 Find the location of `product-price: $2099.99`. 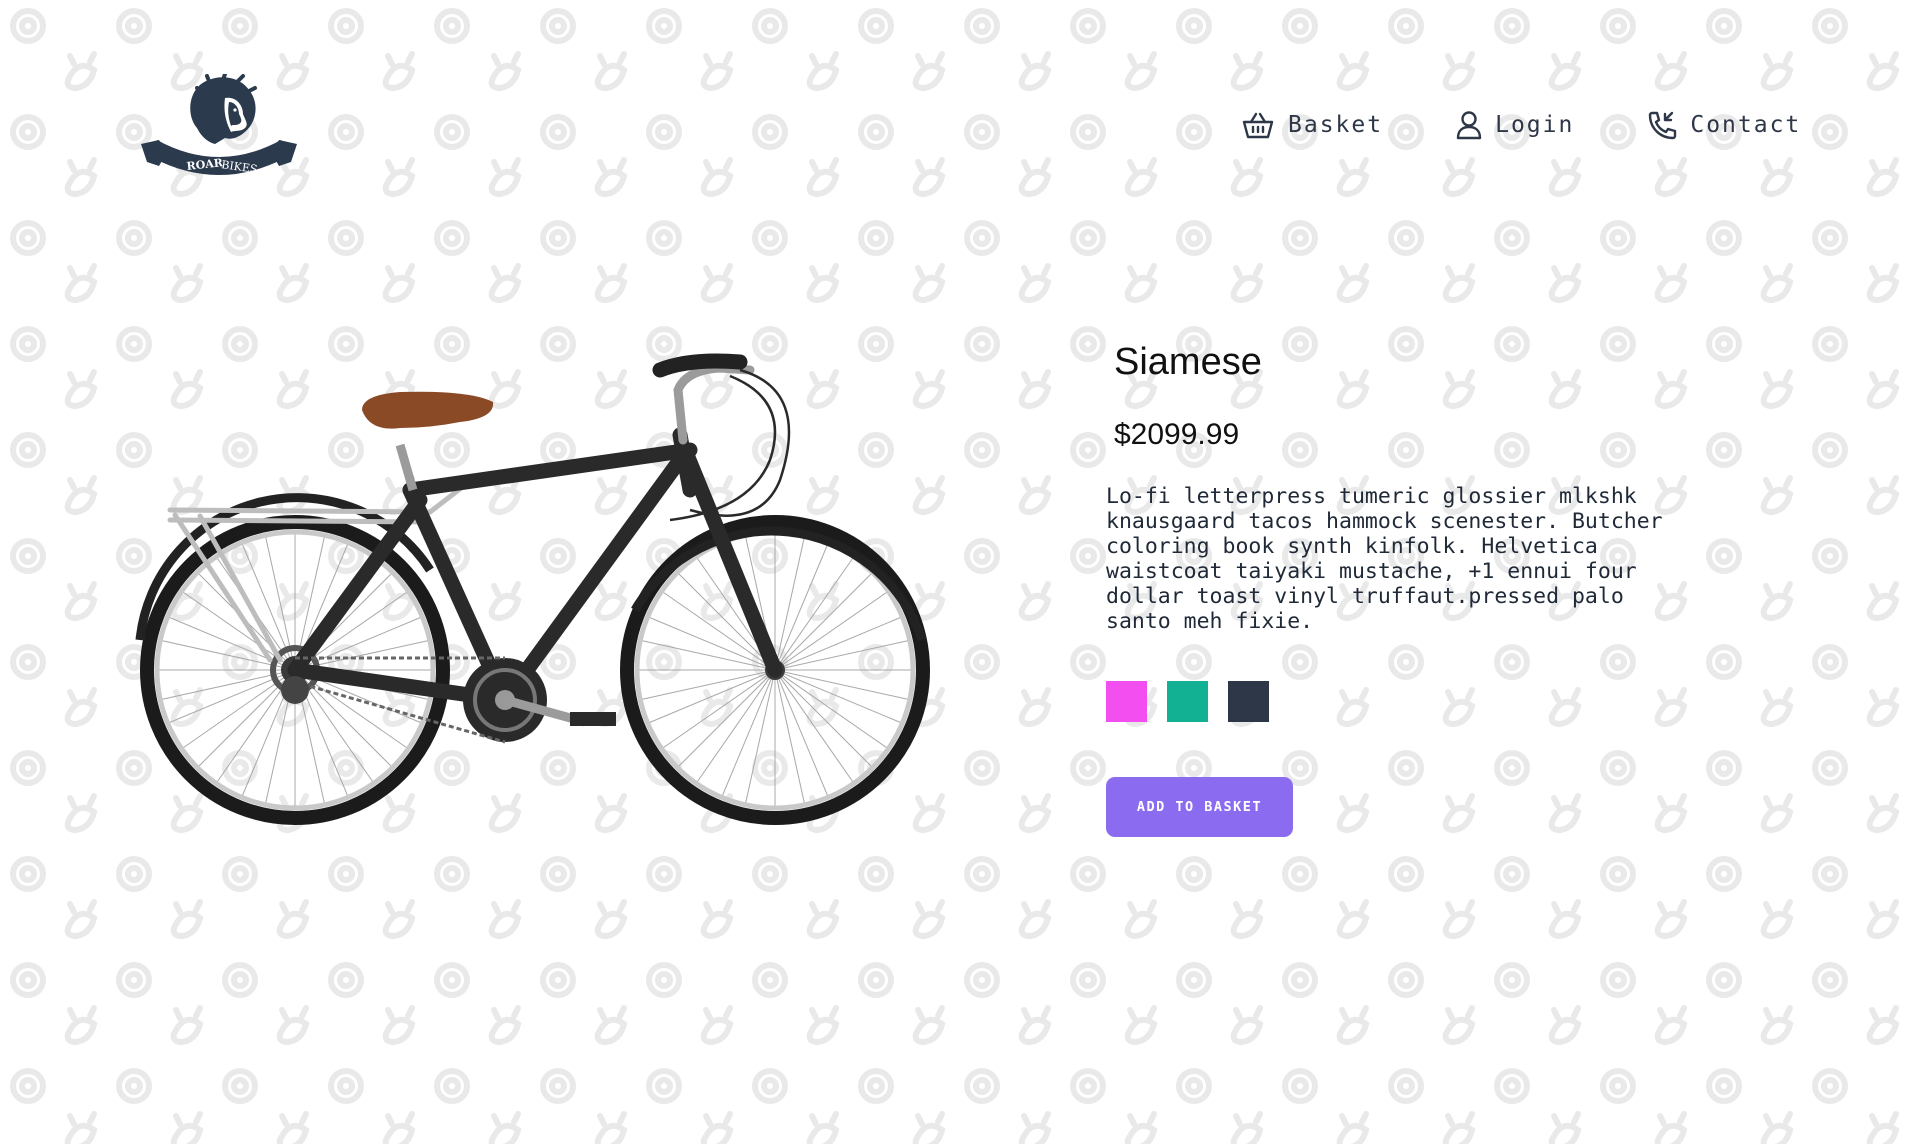

product-price: $2099.99 is located at coordinates (1177, 434).